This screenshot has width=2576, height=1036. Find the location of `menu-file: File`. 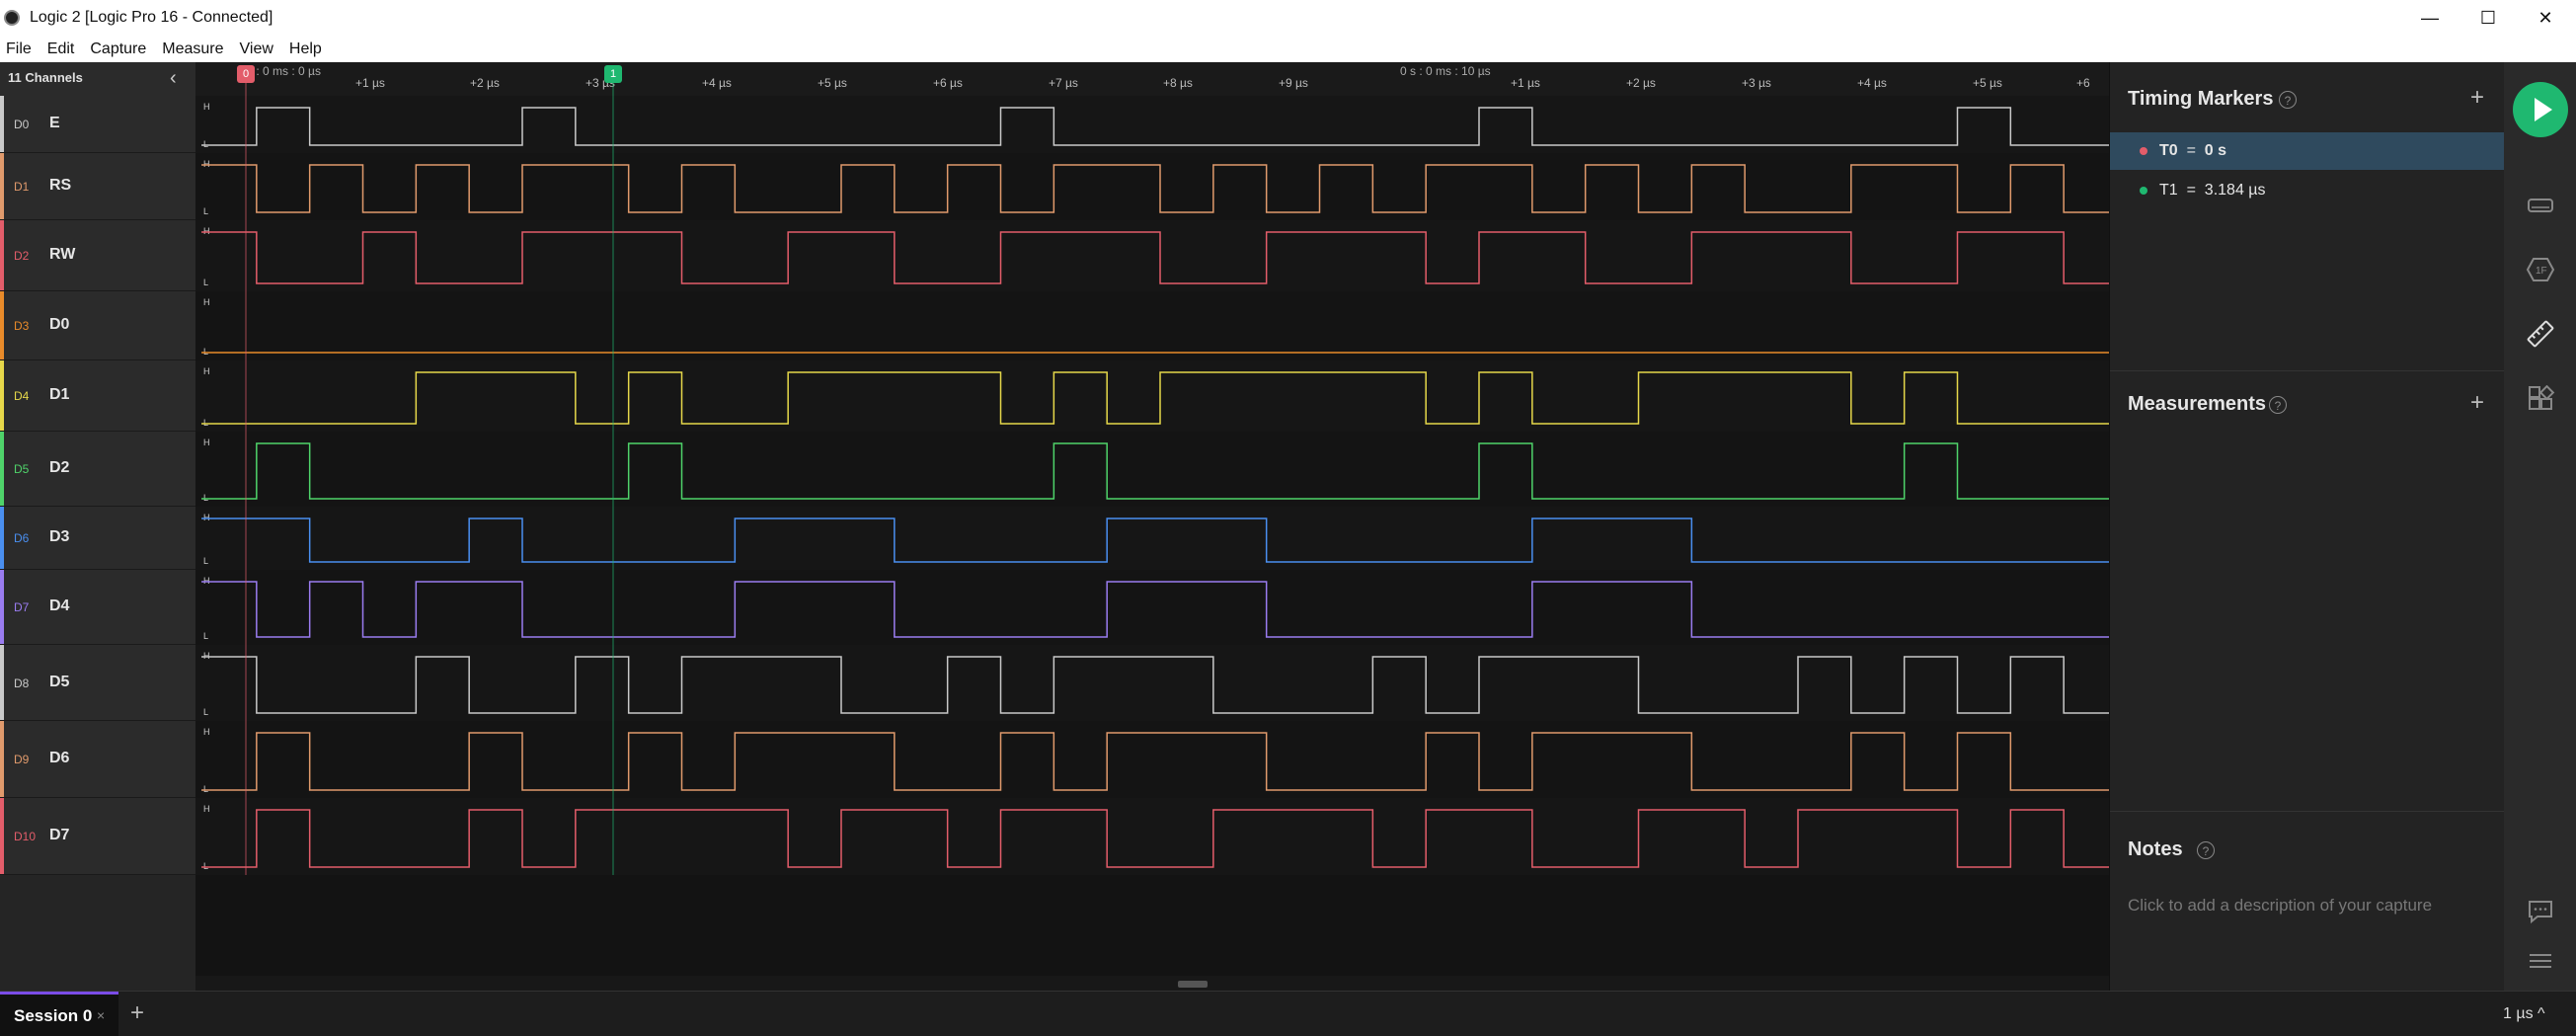

menu-file: File is located at coordinates (19, 49).